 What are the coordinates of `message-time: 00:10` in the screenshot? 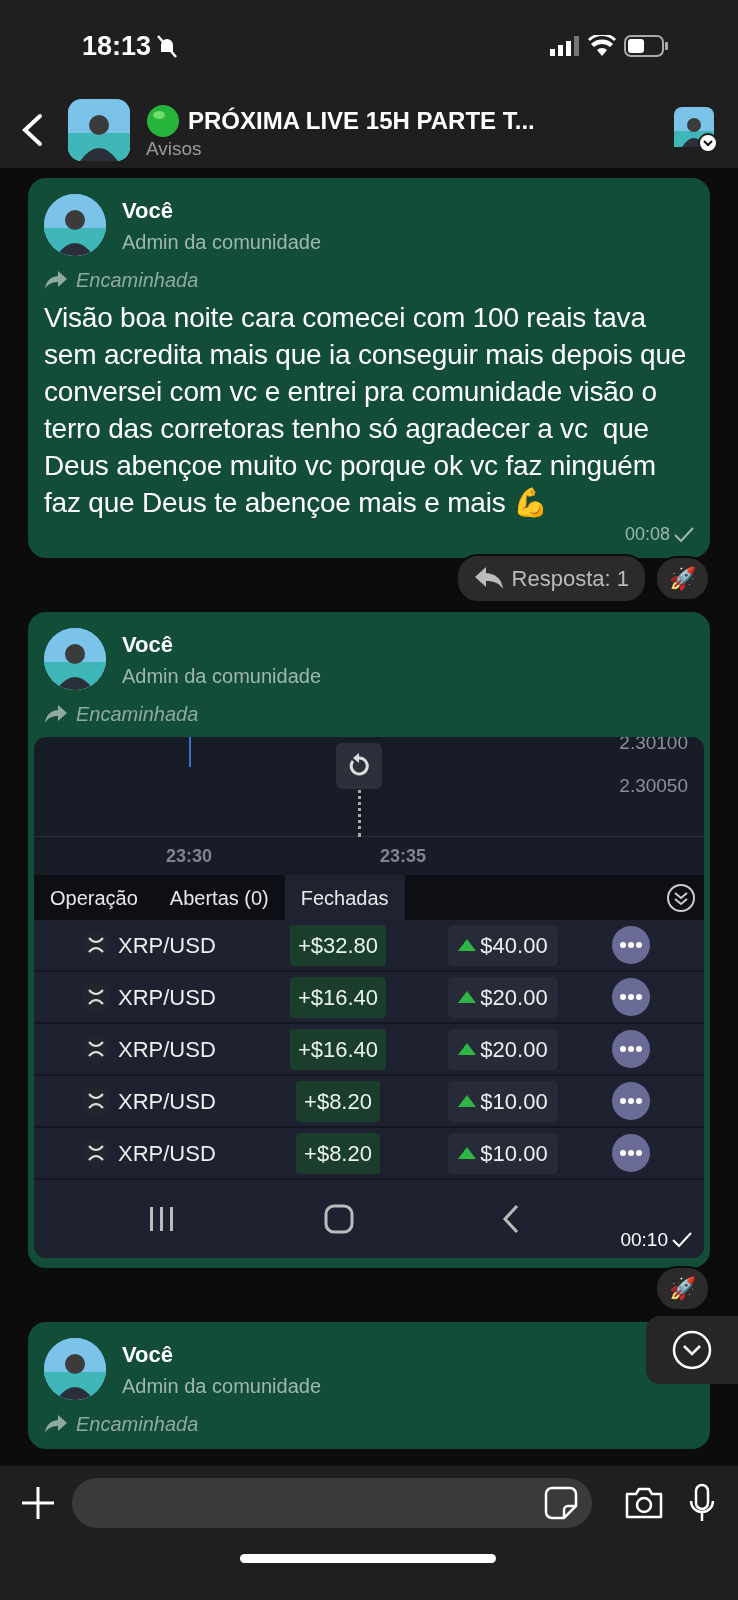 It's located at (644, 1239).